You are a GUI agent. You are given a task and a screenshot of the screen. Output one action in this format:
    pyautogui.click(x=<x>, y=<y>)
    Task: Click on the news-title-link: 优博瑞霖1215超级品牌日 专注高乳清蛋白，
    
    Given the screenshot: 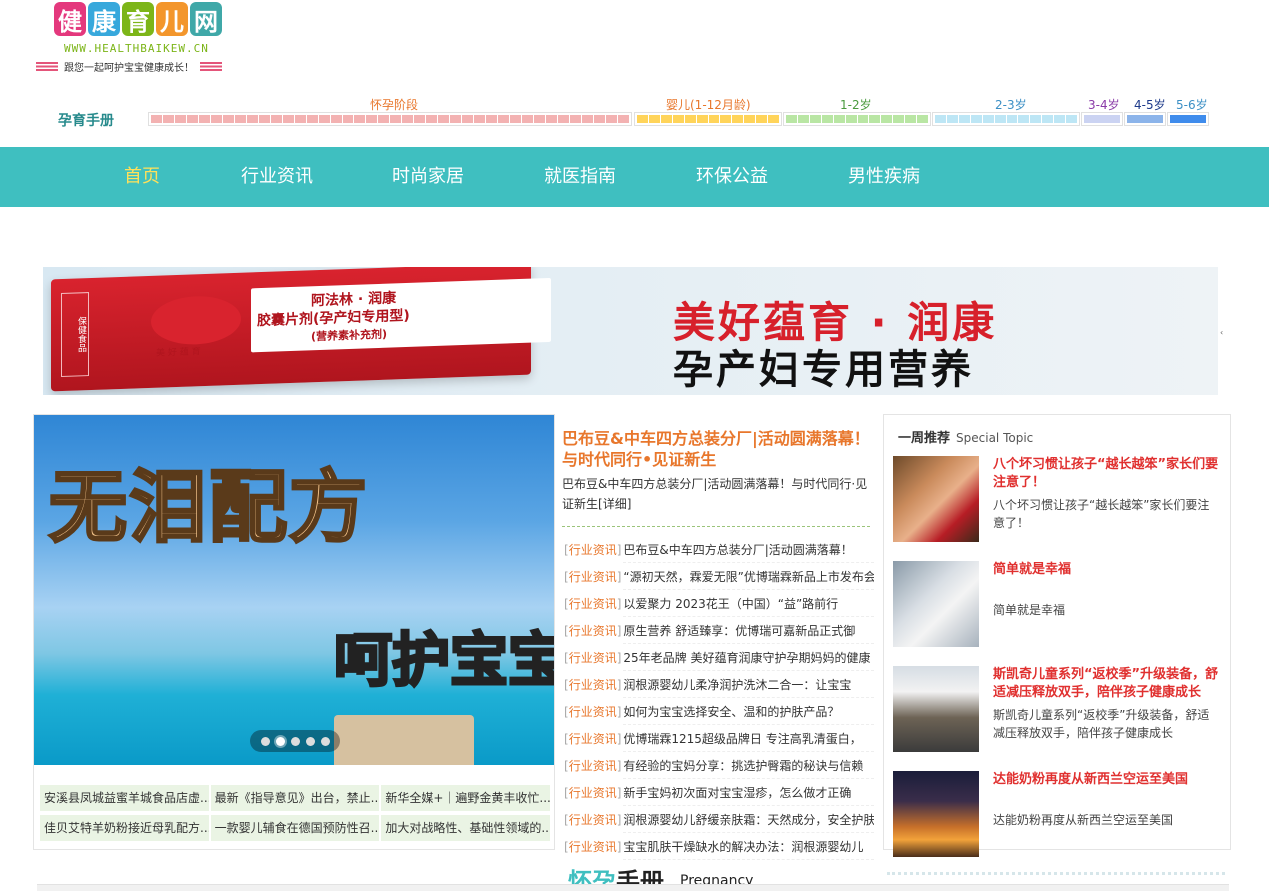 What is the action you would take?
    pyautogui.click(x=748, y=739)
    